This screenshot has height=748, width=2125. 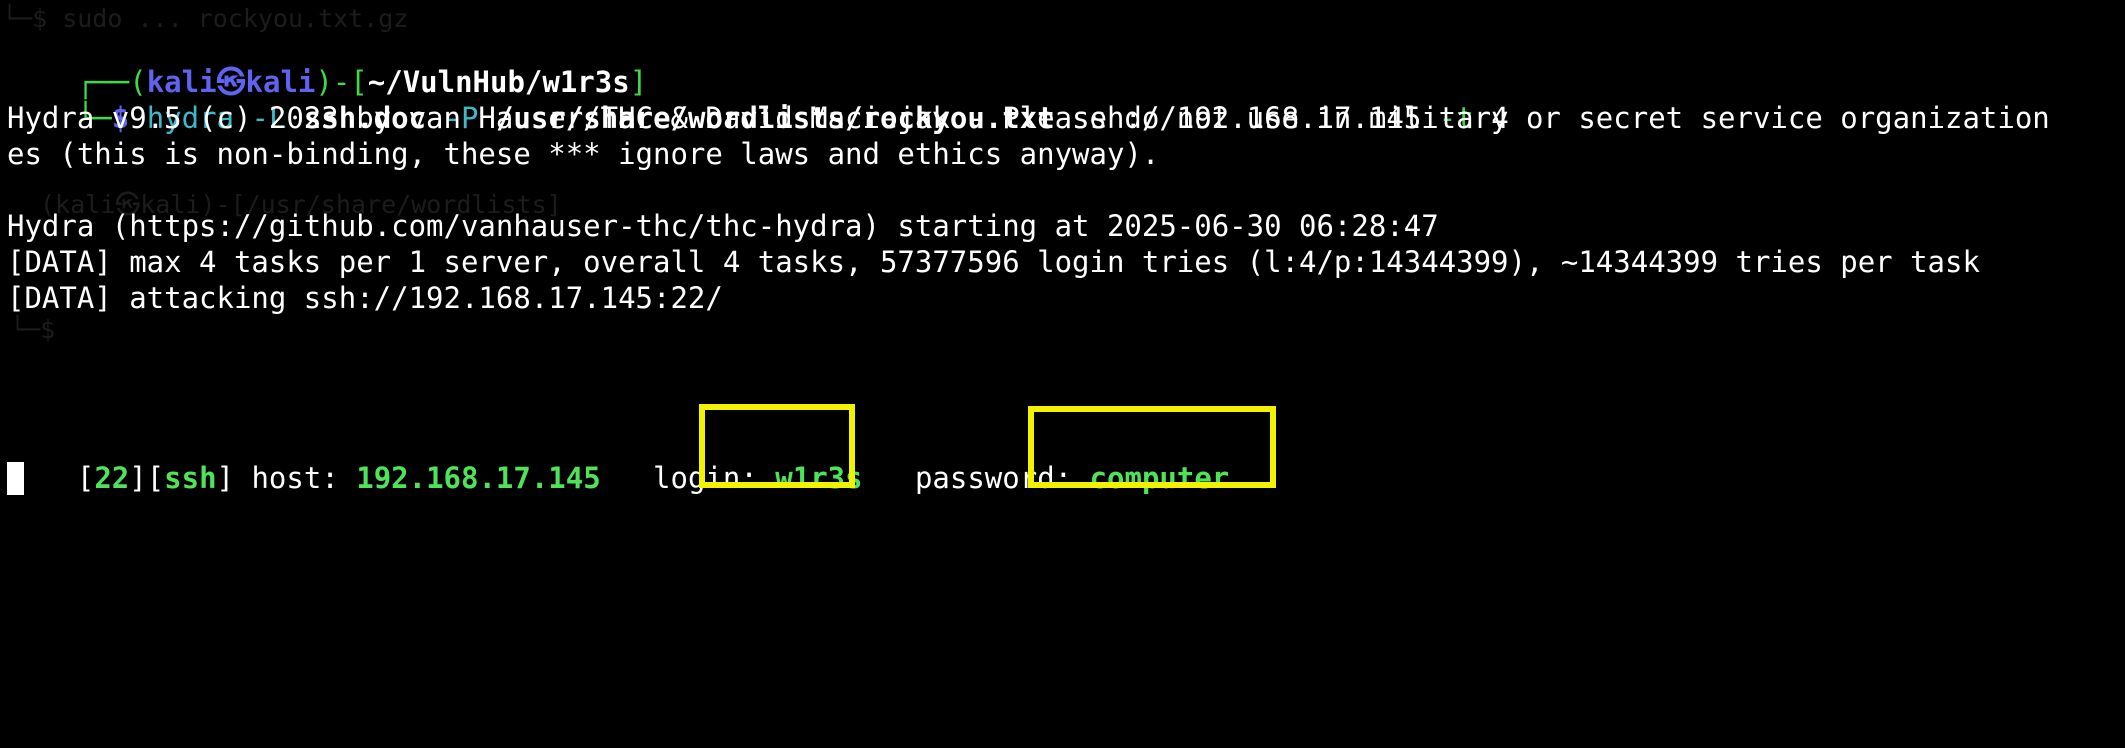 What do you see at coordinates (147, 478) in the screenshot?
I see `result-bracket: ][` at bounding box center [147, 478].